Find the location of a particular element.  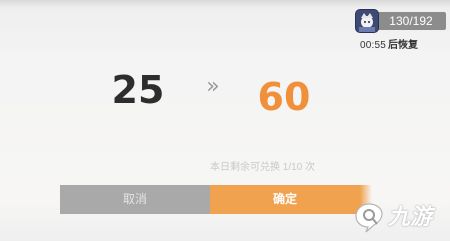

cancel-button: 取消 is located at coordinates (135, 199).